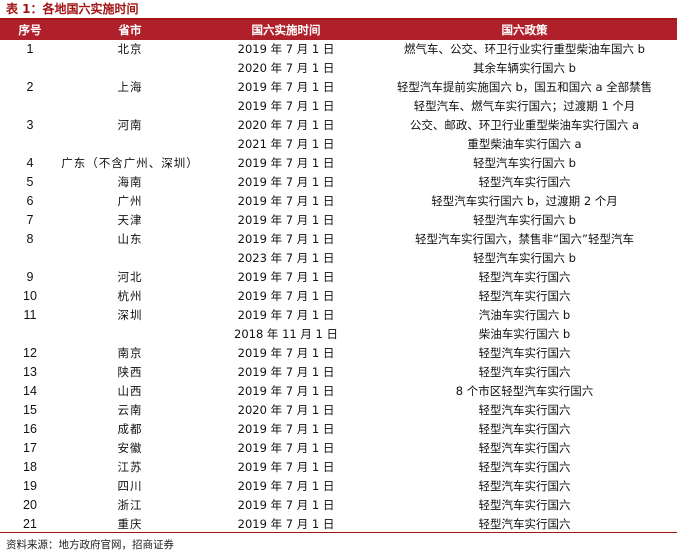 This screenshot has width=677, height=555. I want to click on cell-no: 10, so click(30, 296).